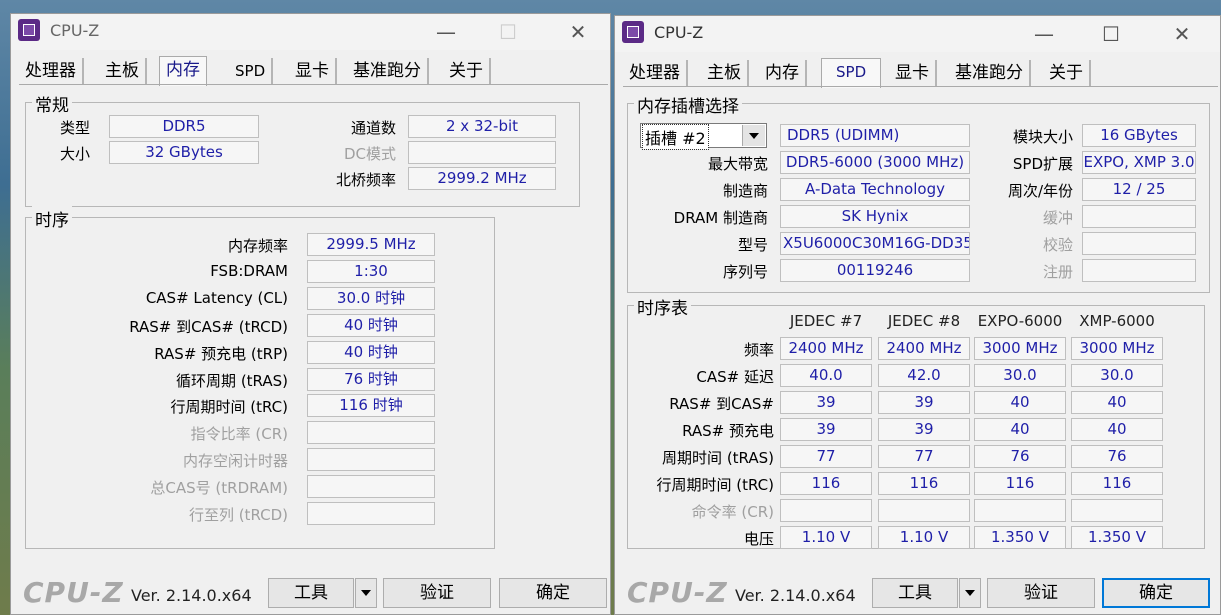 The width and height of the screenshot is (1221, 615). I want to click on timing-cell: 40.0, so click(826, 375).